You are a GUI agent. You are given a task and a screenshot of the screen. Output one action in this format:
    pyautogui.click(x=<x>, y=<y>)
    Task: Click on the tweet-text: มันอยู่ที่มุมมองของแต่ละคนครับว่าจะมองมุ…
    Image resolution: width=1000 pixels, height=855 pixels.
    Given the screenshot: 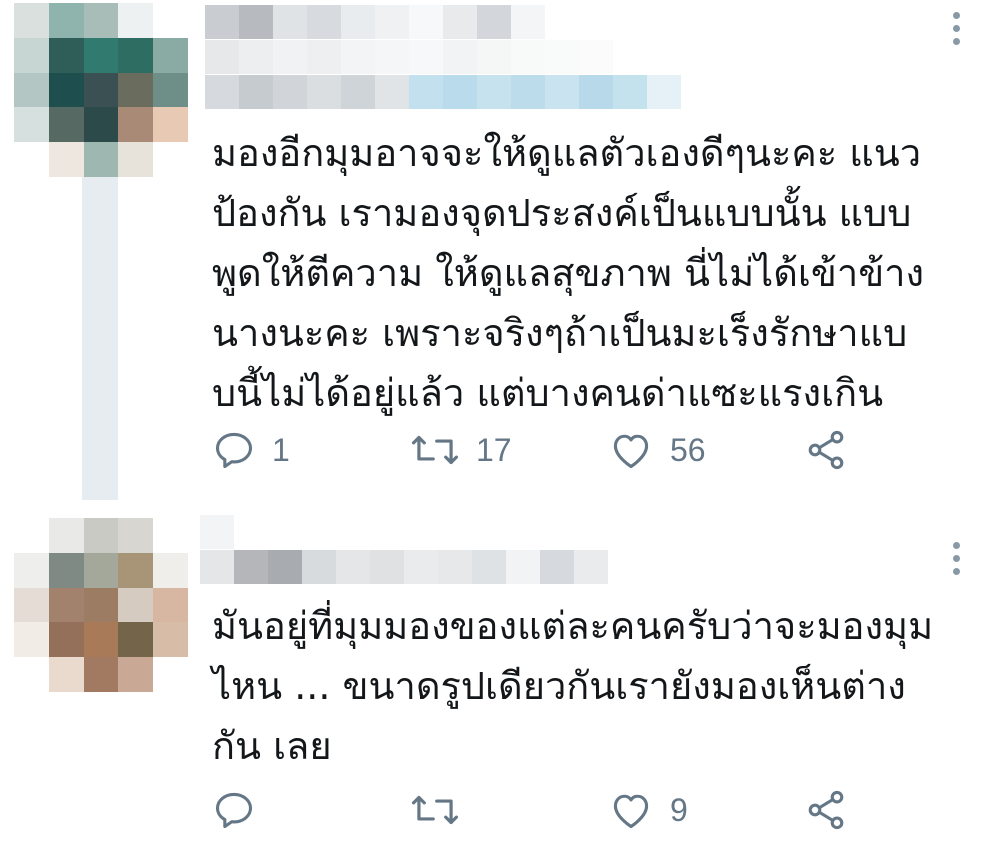 What is the action you would take?
    pyautogui.click(x=573, y=686)
    